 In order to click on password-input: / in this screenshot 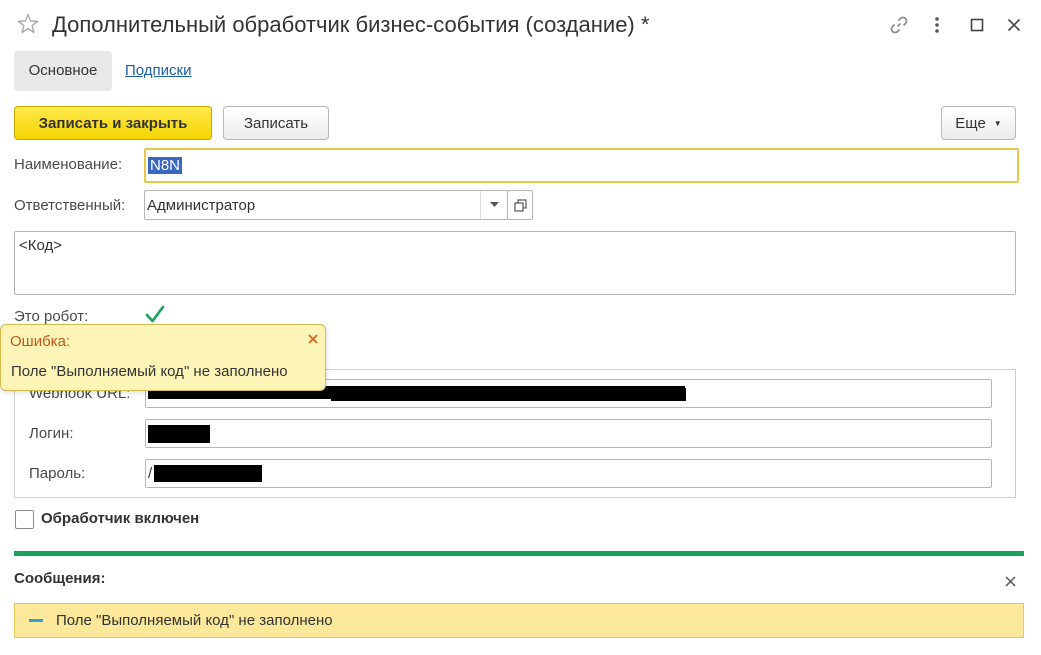, I will do `click(568, 473)`.